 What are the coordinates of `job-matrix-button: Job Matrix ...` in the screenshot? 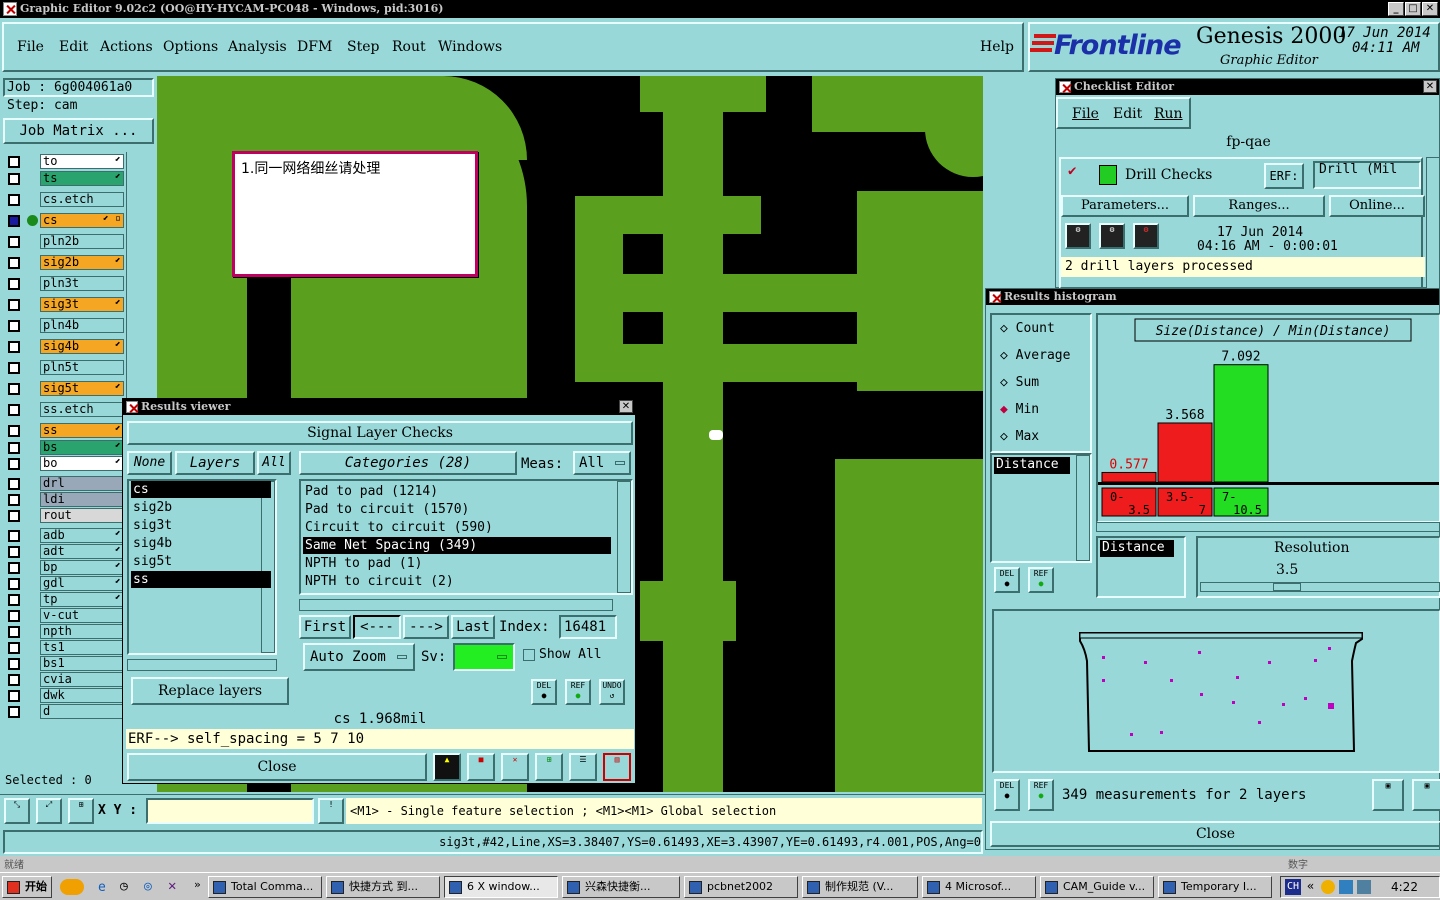 It's located at (78, 131).